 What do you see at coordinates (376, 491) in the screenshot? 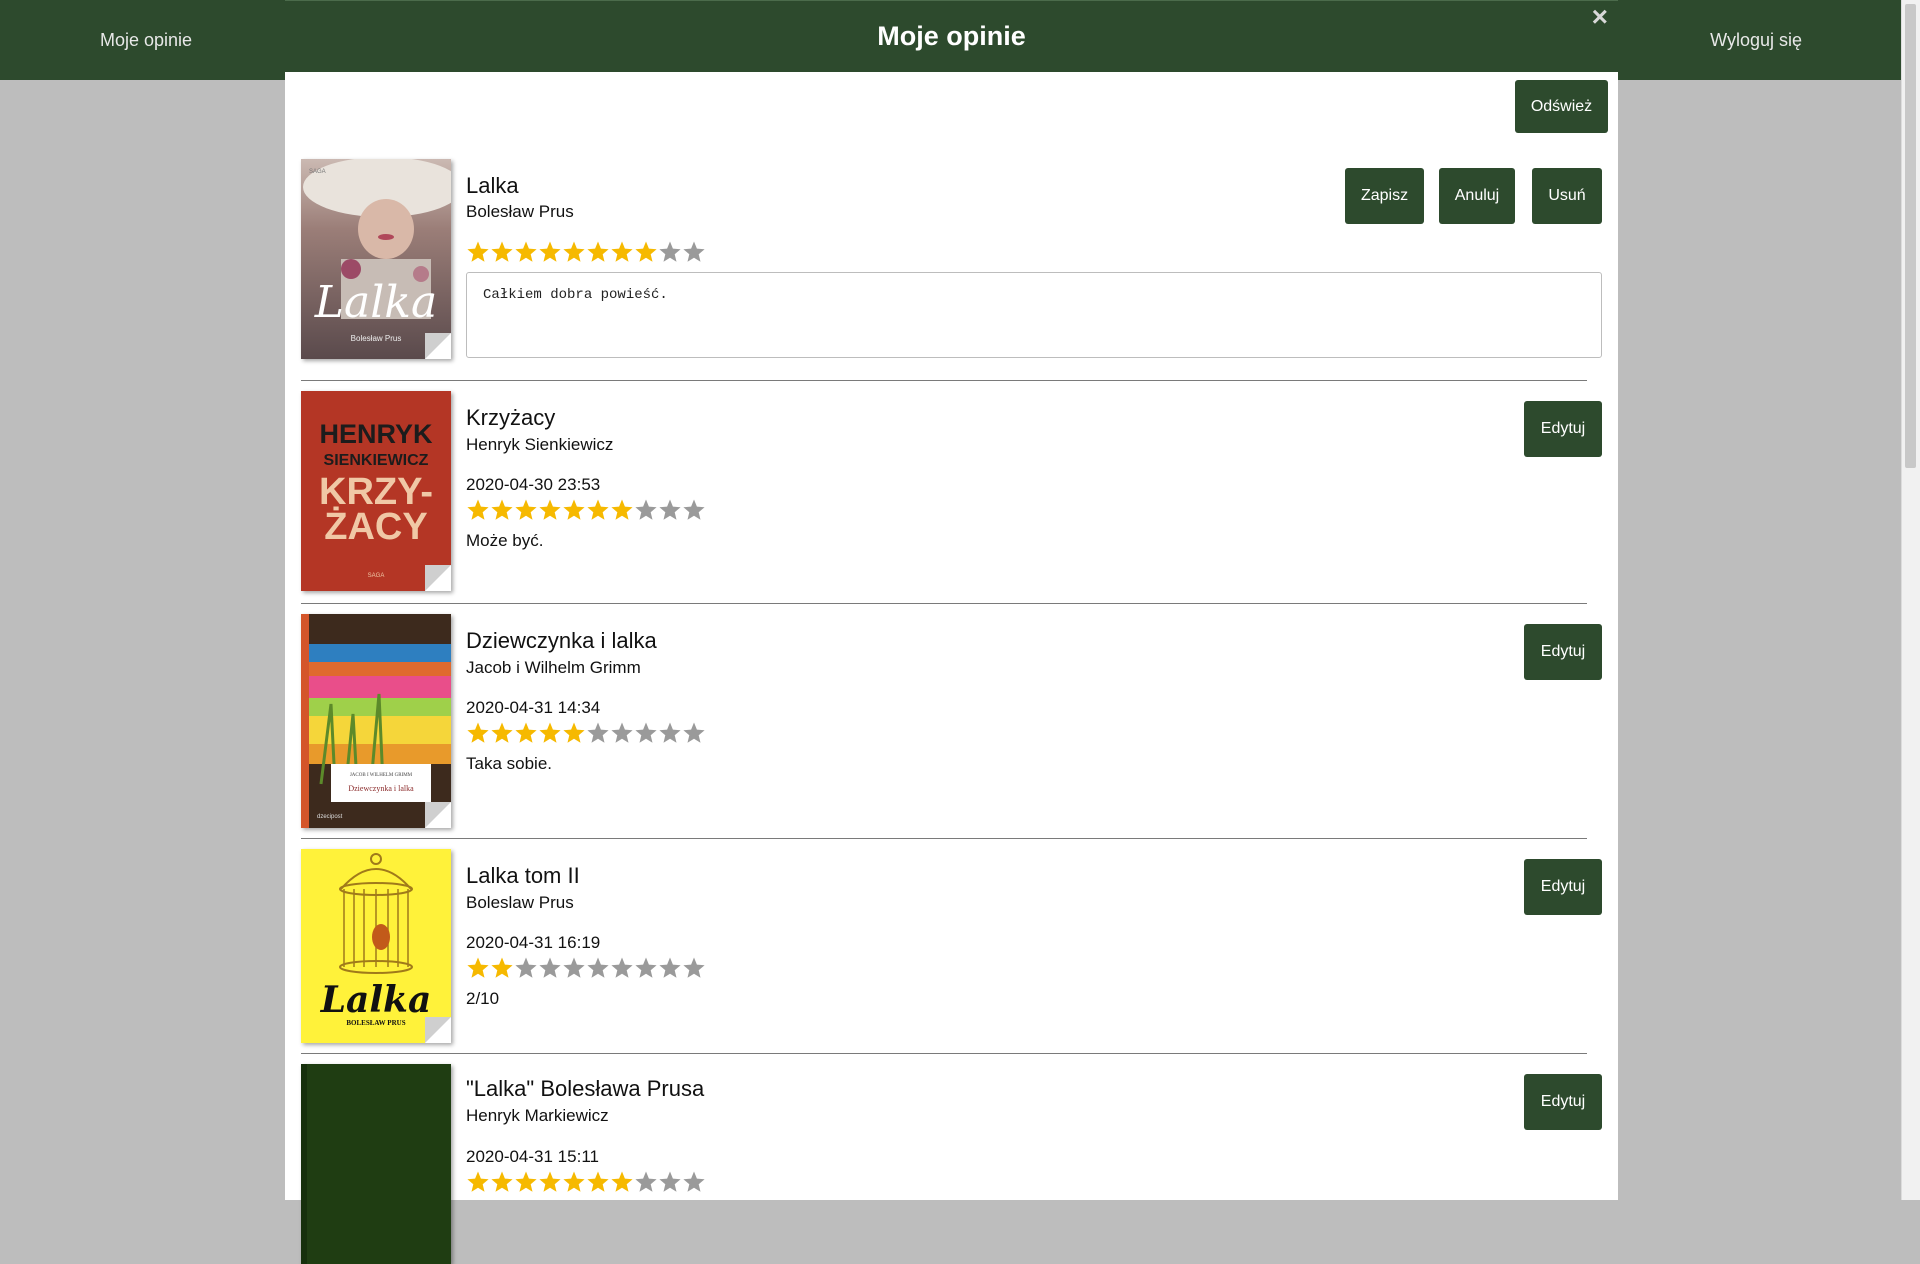
I see `cover-krzyzacy-image: HENRYK SIENKIEWICZ KRZY- ŻACY SAGA` at bounding box center [376, 491].